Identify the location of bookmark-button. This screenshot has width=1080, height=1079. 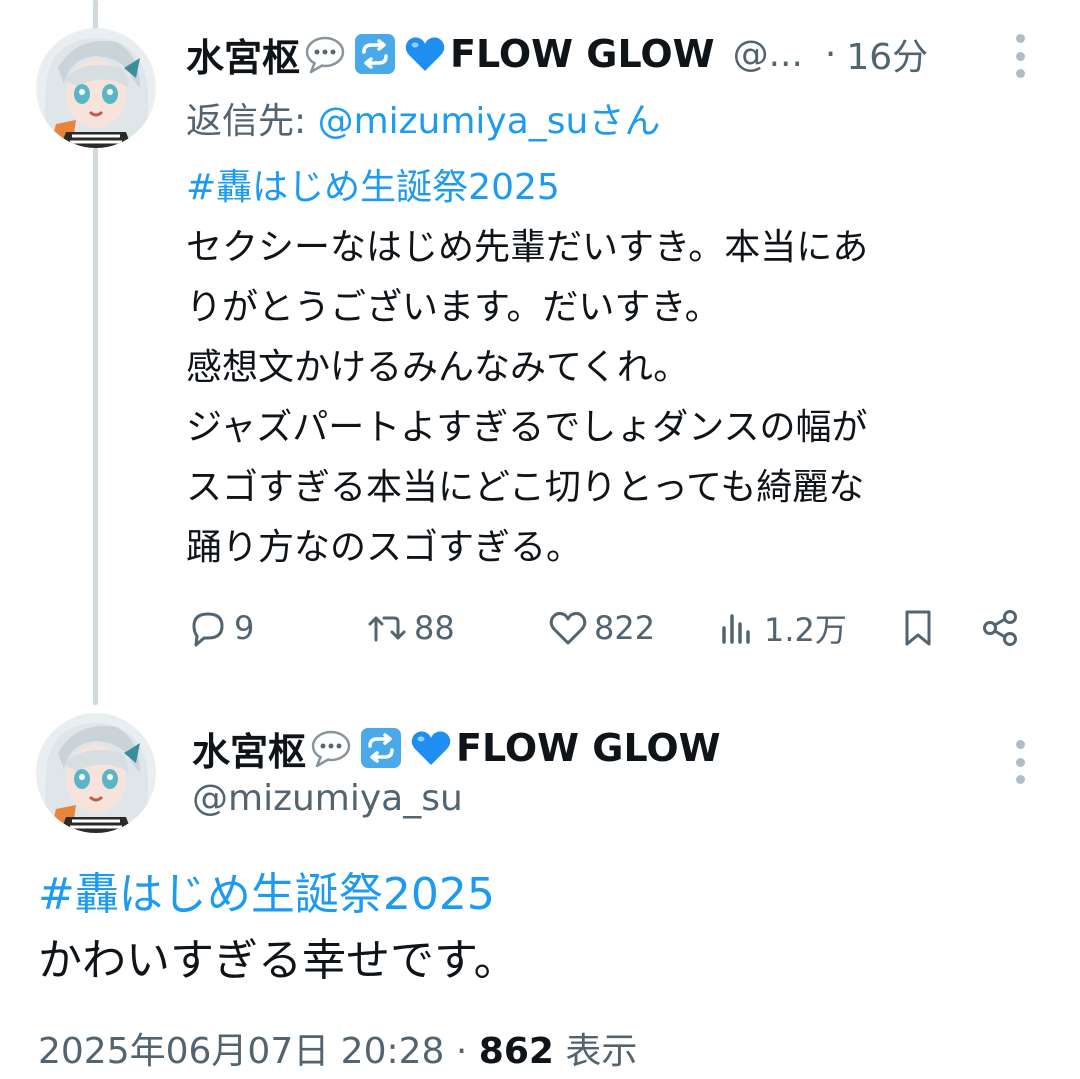
(918, 628).